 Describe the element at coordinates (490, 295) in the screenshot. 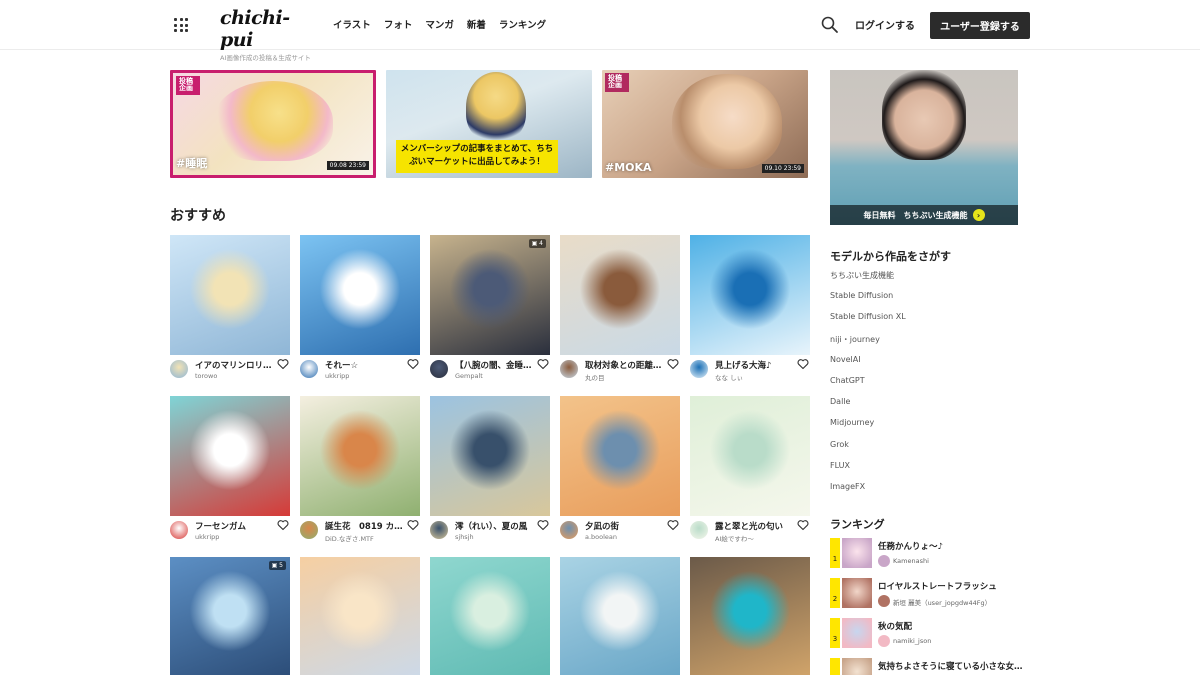

I see `artwork-thumbnail: ▣ 4` at that location.